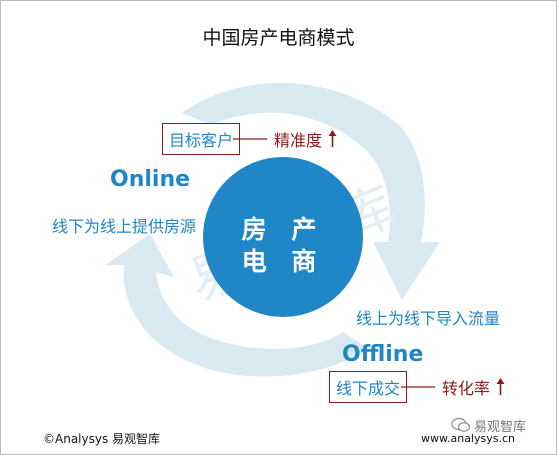 This screenshot has width=557, height=455. Describe the element at coordinates (102, 439) in the screenshot. I see `copyright-text: ©Analysys 易观智库` at that location.